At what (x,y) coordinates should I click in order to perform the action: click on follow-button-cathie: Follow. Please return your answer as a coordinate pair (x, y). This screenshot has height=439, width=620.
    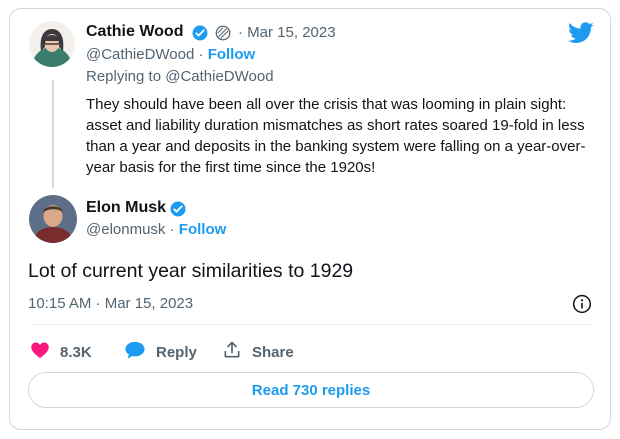
    Looking at the image, I should click on (232, 54).